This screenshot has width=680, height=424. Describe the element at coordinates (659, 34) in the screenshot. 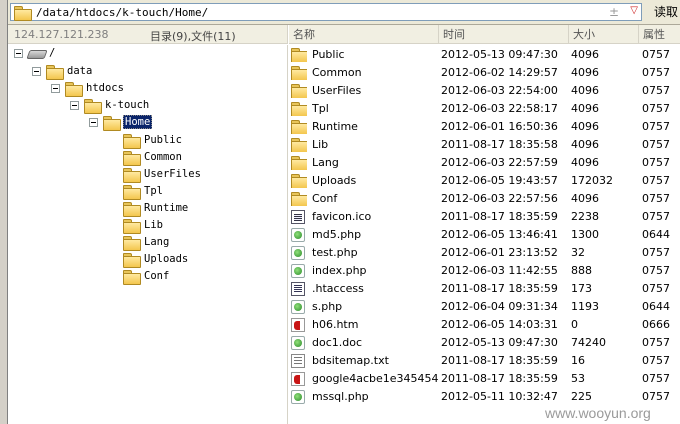

I see `column-perm: 属性` at that location.